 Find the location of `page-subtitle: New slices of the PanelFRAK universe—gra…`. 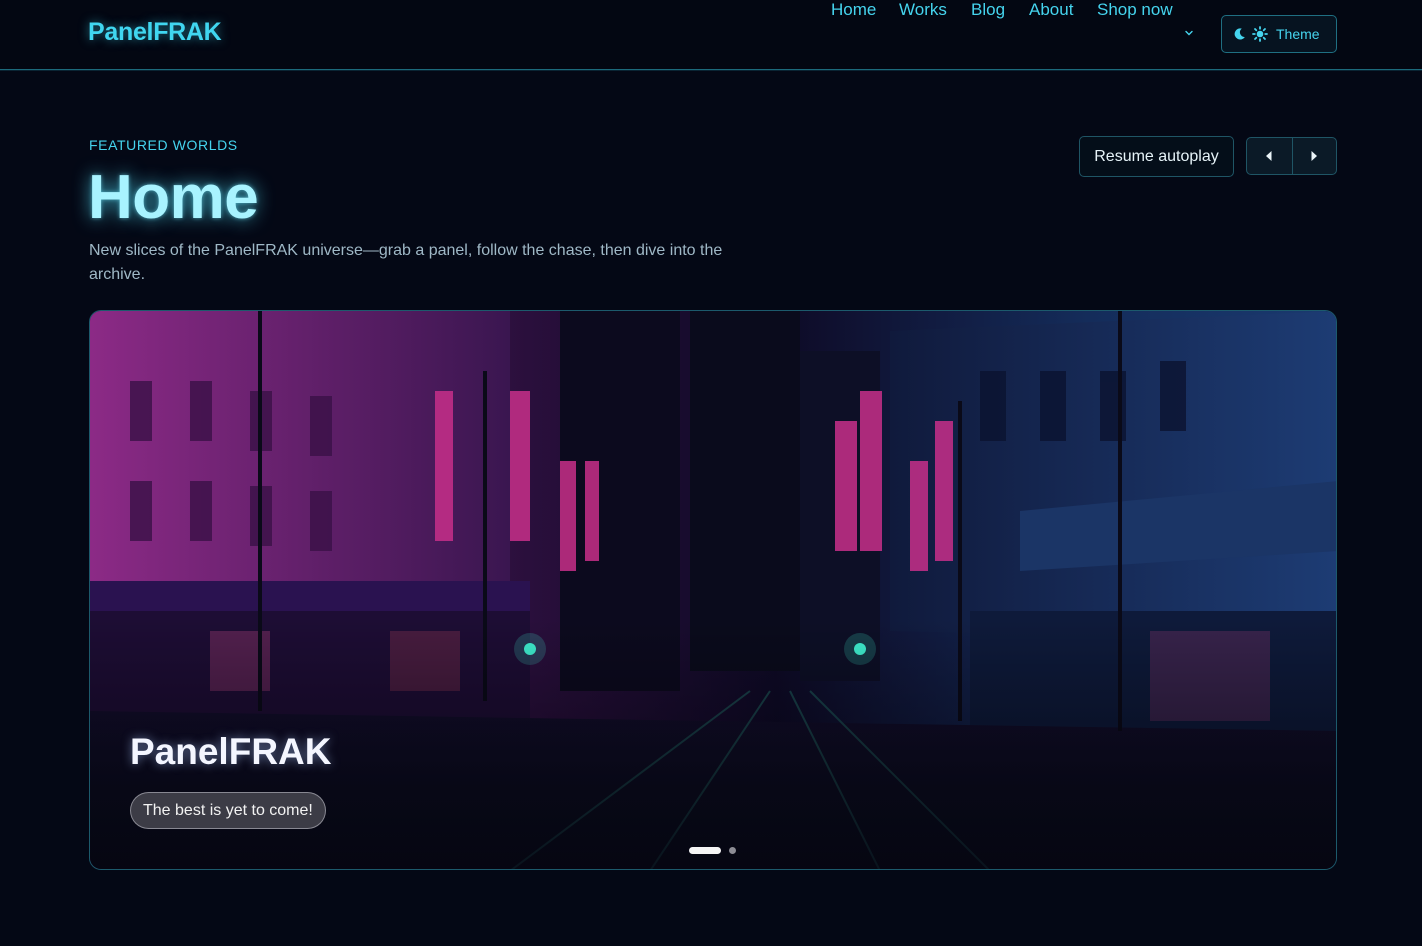

page-subtitle: New slices of the PanelFRAK universe—gra… is located at coordinates (406, 262).